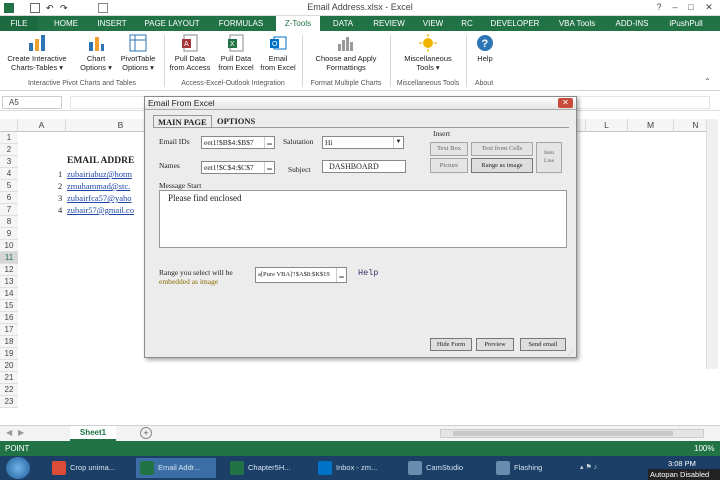 Image resolution: width=720 pixels, height=480 pixels. Describe the element at coordinates (190, 53) in the screenshot. I see `pull-data-from-access-button: A Pull Data from Access` at that location.